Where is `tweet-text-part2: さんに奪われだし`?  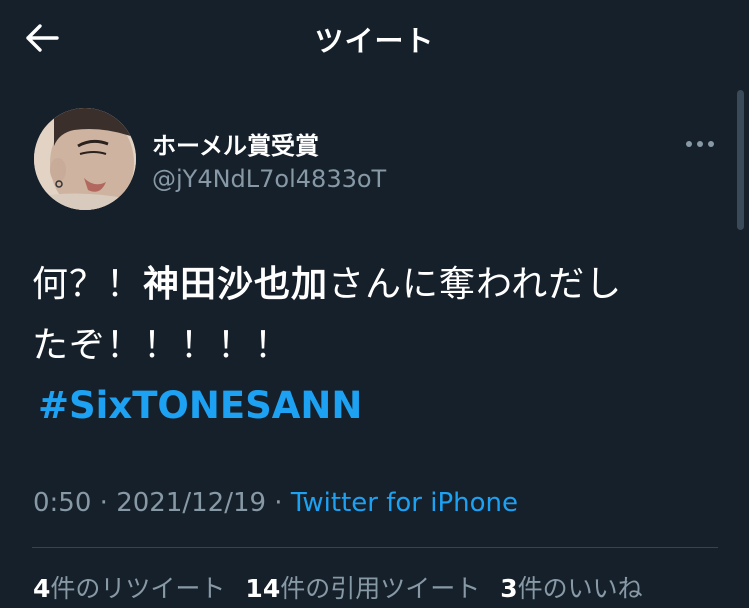 tweet-text-part2: さんに奪われだし is located at coordinates (475, 284).